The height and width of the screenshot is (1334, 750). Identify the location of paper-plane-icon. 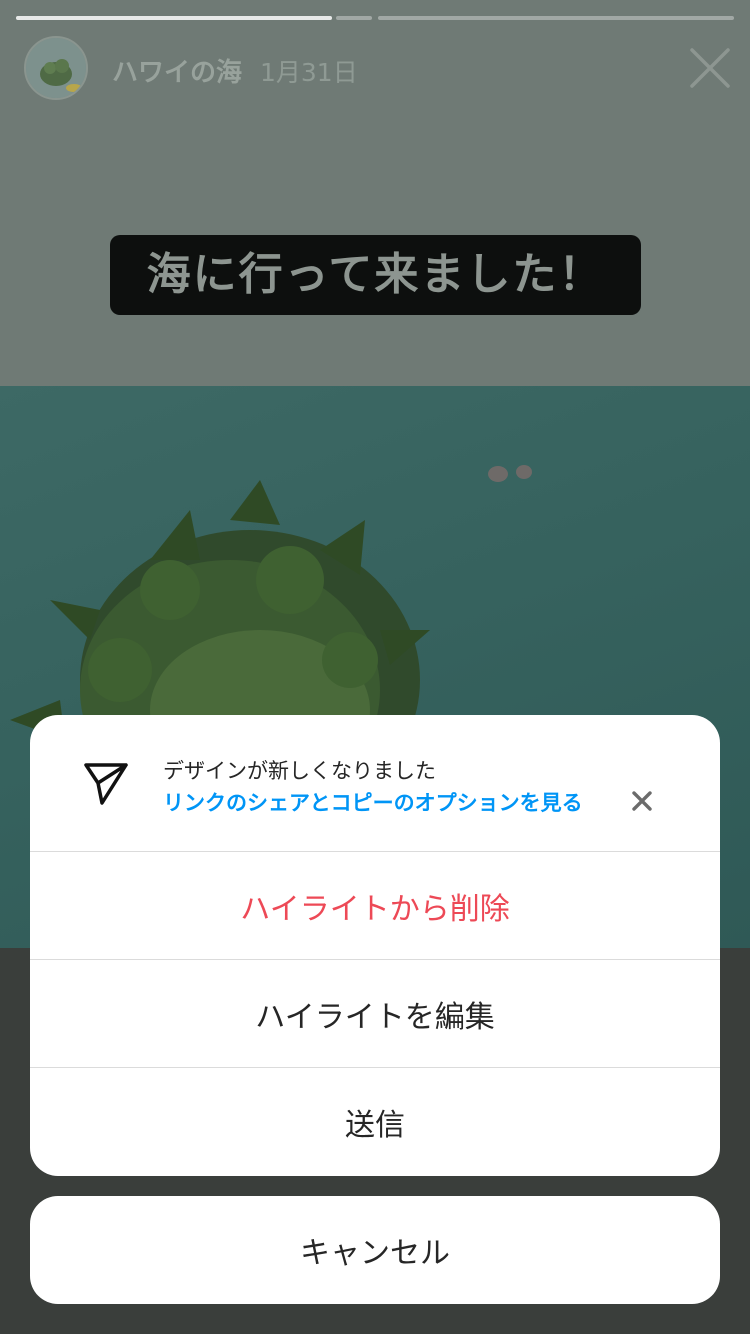
(106, 784).